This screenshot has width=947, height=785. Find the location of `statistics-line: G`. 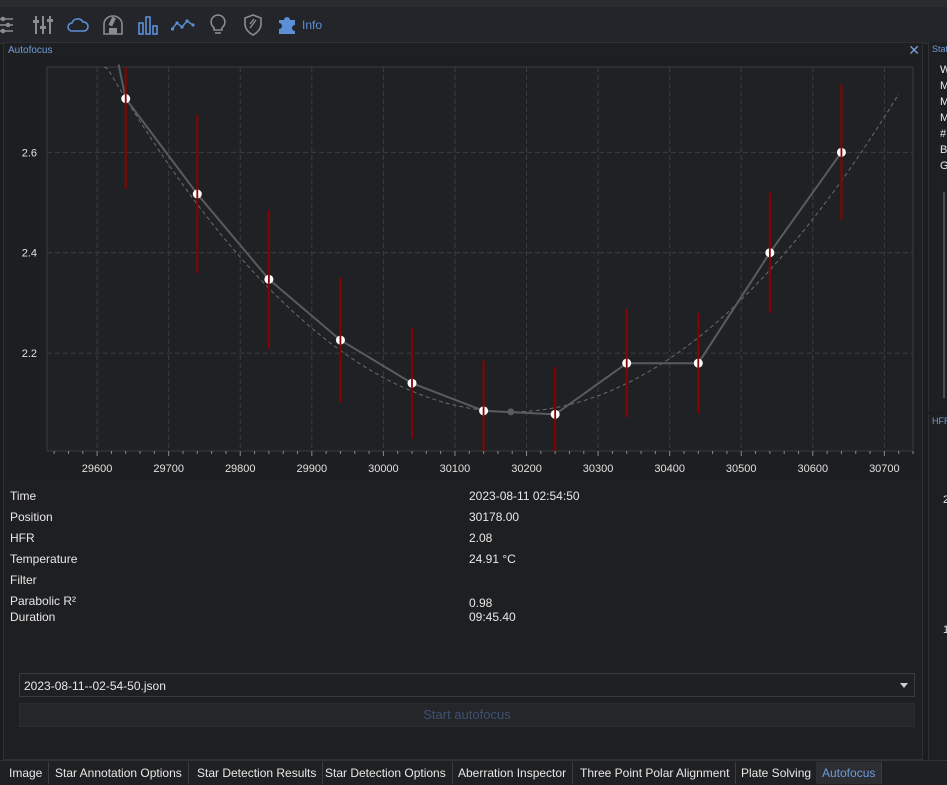

statistics-line: G is located at coordinates (943, 166).